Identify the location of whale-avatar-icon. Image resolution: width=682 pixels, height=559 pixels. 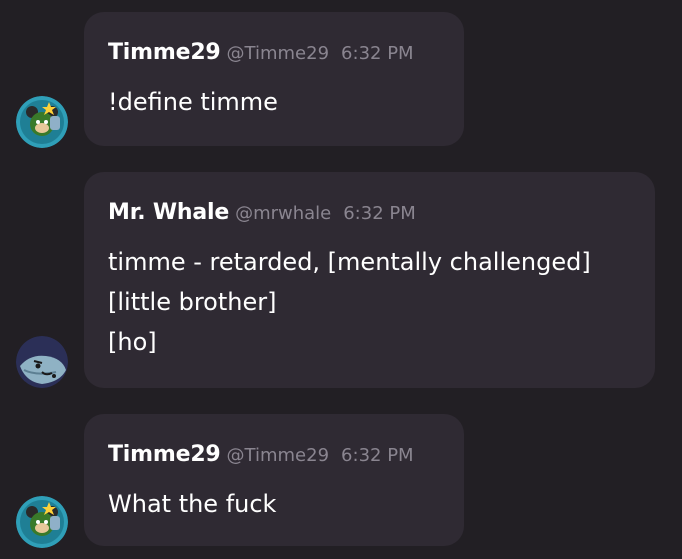
(42, 362).